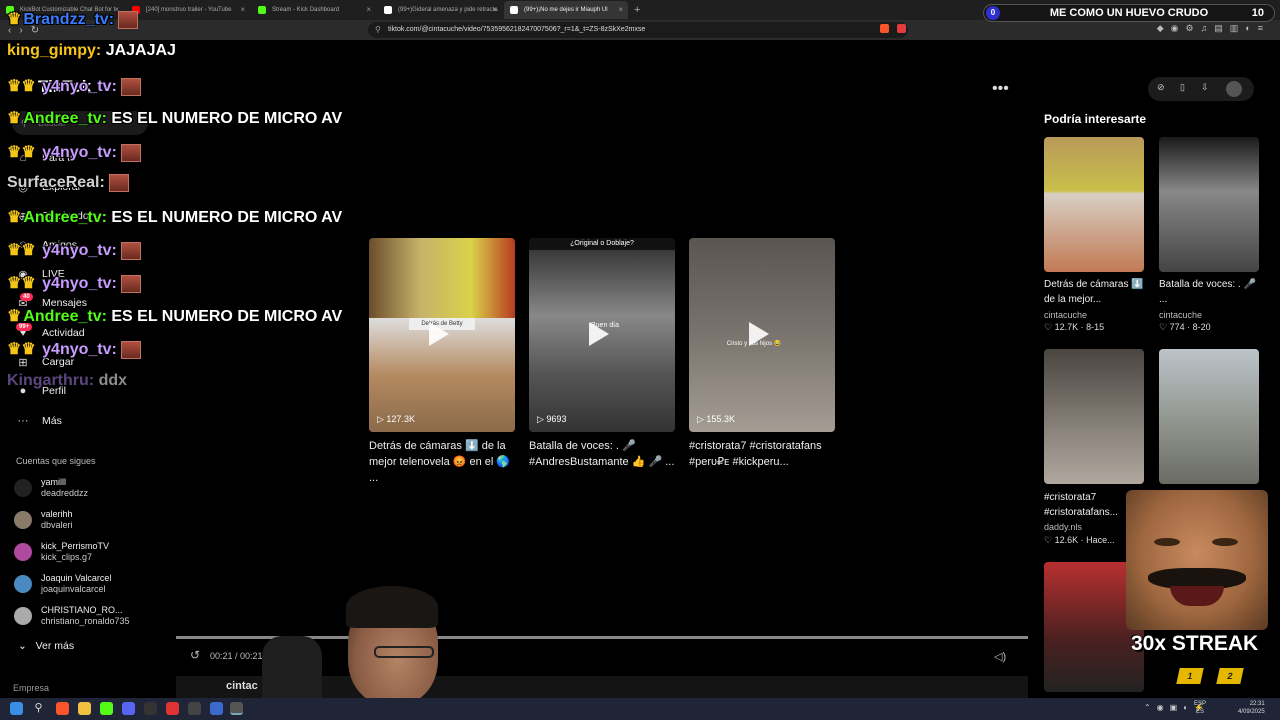 This screenshot has height=720, width=1280. What do you see at coordinates (38, 708) in the screenshot?
I see `search-icon: ⚲` at bounding box center [38, 708].